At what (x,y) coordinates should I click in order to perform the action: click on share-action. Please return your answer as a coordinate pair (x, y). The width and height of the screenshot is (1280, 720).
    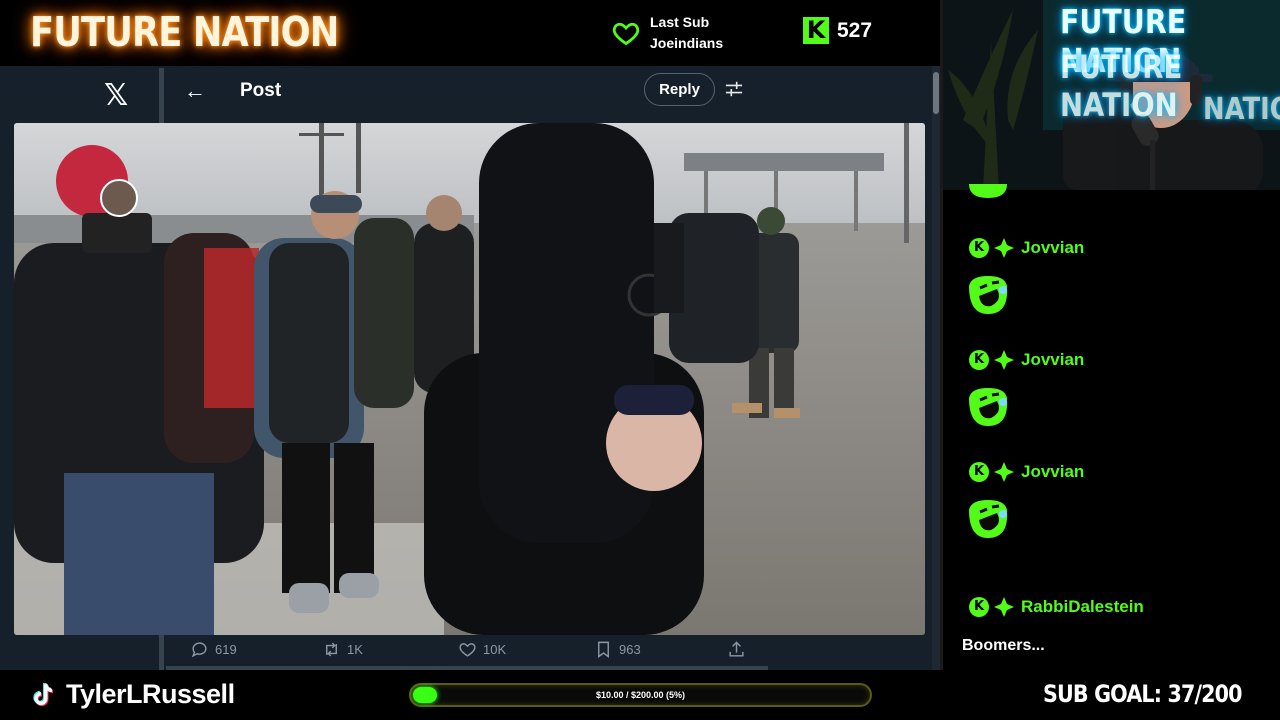
    Looking at the image, I should click on (736, 649).